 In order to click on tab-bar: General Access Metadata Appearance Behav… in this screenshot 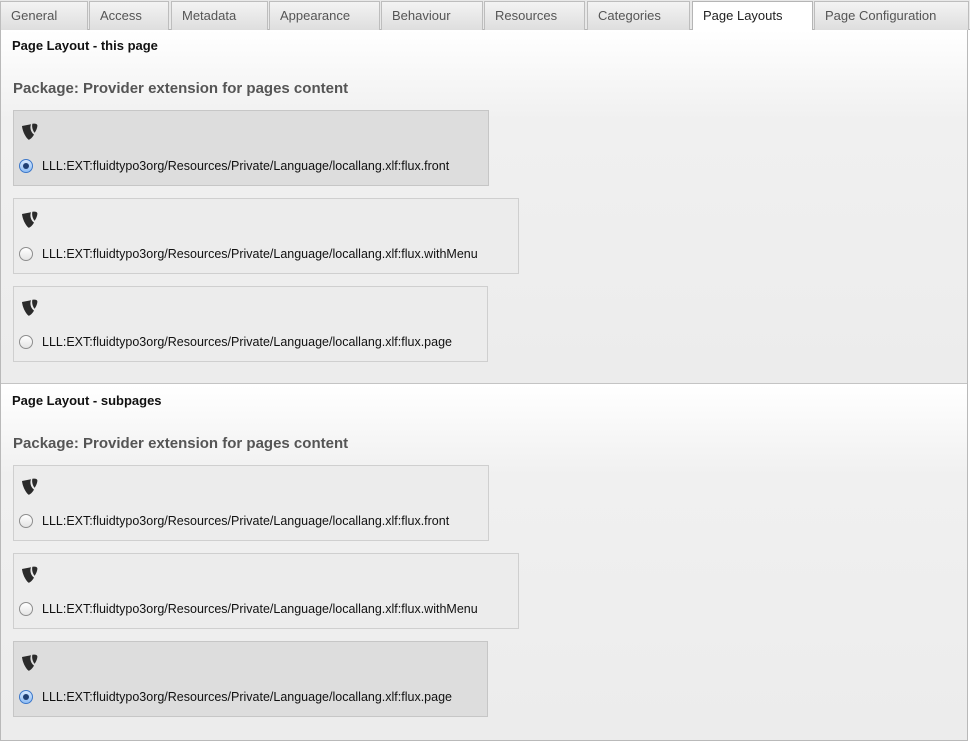, I will do `click(485, 15)`.